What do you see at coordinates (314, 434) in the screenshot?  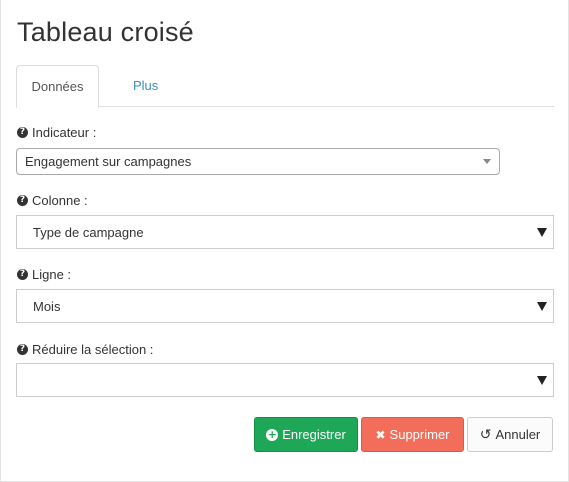 I see `save-button-label: Enregistrer` at bounding box center [314, 434].